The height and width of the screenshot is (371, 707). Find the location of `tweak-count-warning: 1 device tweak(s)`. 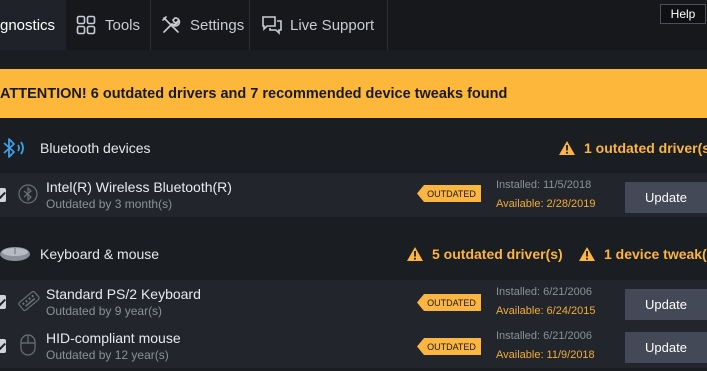

tweak-count-warning: 1 device tweak(s) is located at coordinates (642, 254).